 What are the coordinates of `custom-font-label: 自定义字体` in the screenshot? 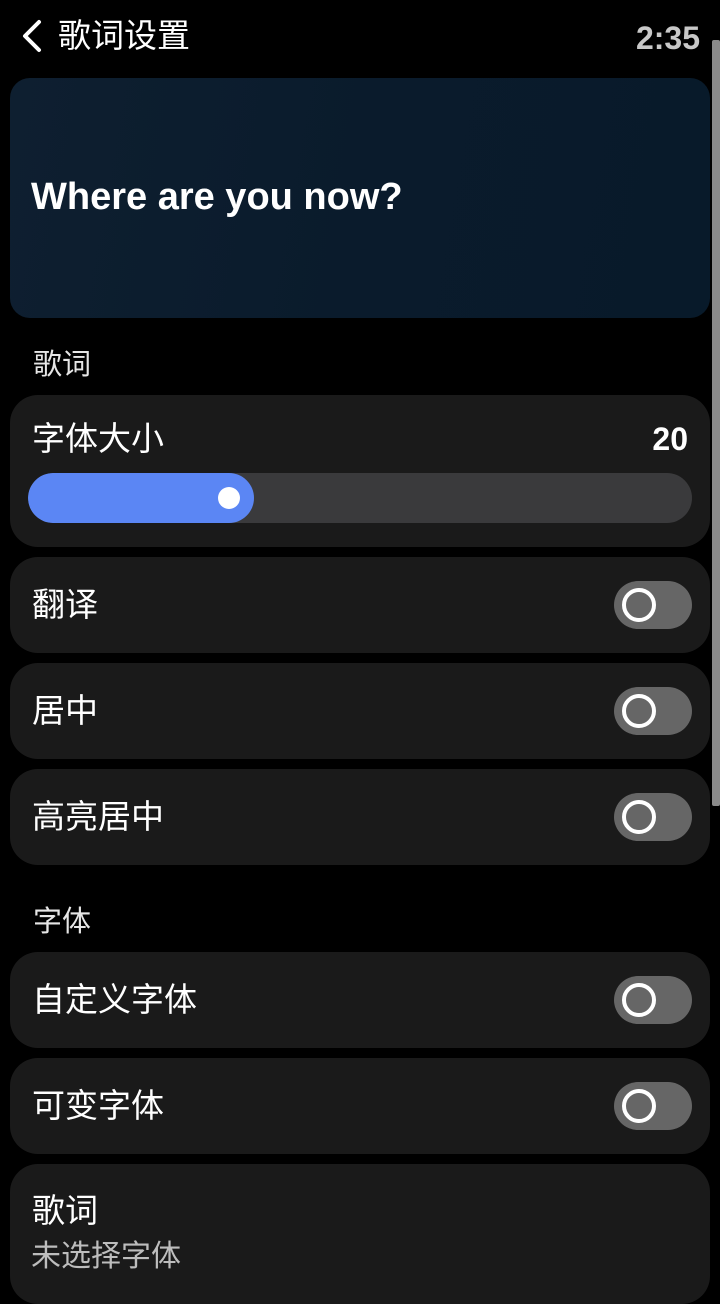 It's located at (114, 999).